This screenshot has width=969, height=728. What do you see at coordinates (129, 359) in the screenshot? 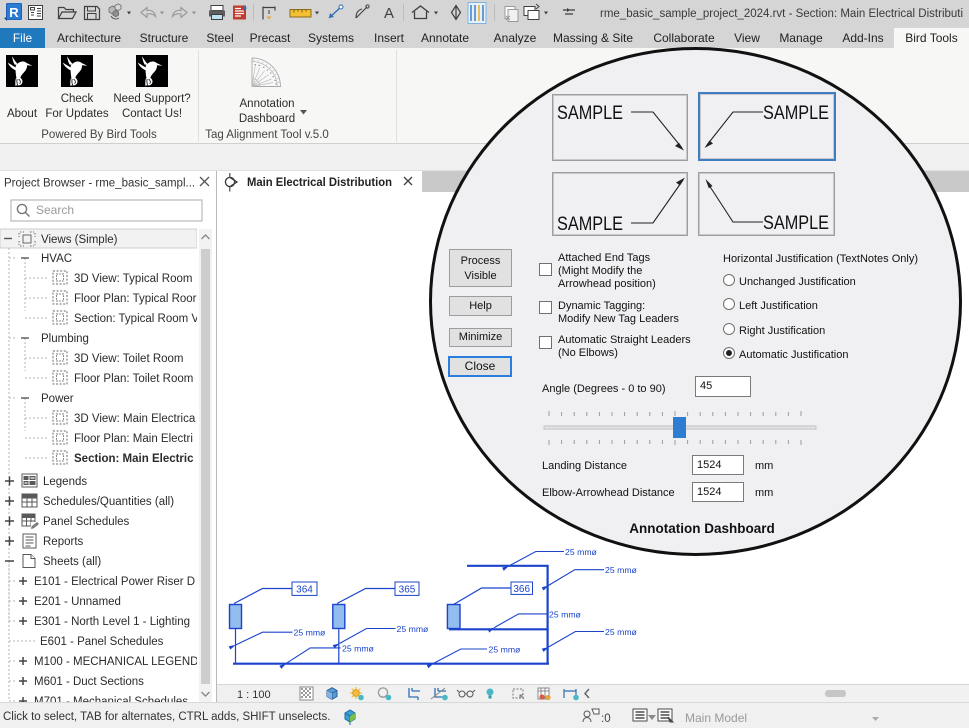
I see `svg-text: 3D View: Toilet Room` at bounding box center [129, 359].